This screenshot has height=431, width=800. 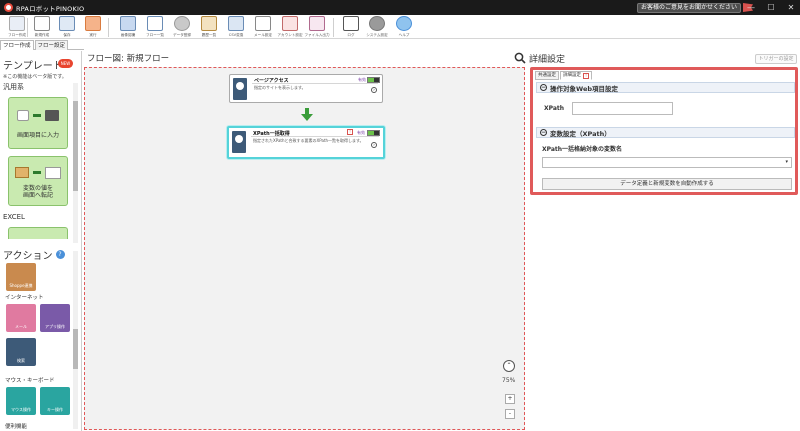 I want to click on minimize-button: —, so click(x=751, y=7).